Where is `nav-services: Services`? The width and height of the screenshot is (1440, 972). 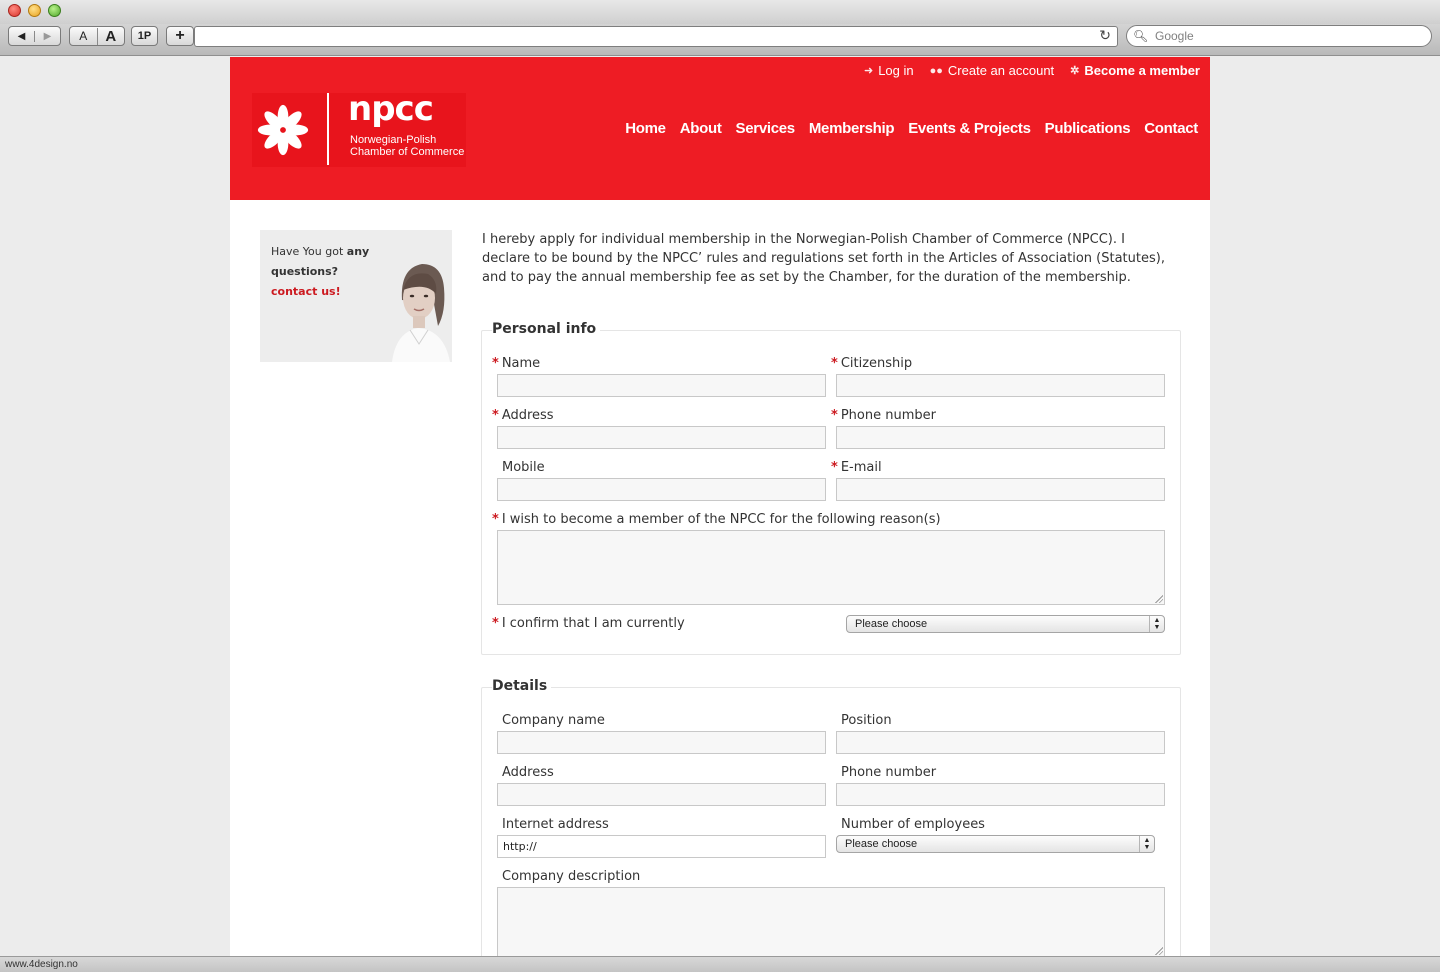
nav-services: Services is located at coordinates (766, 128).